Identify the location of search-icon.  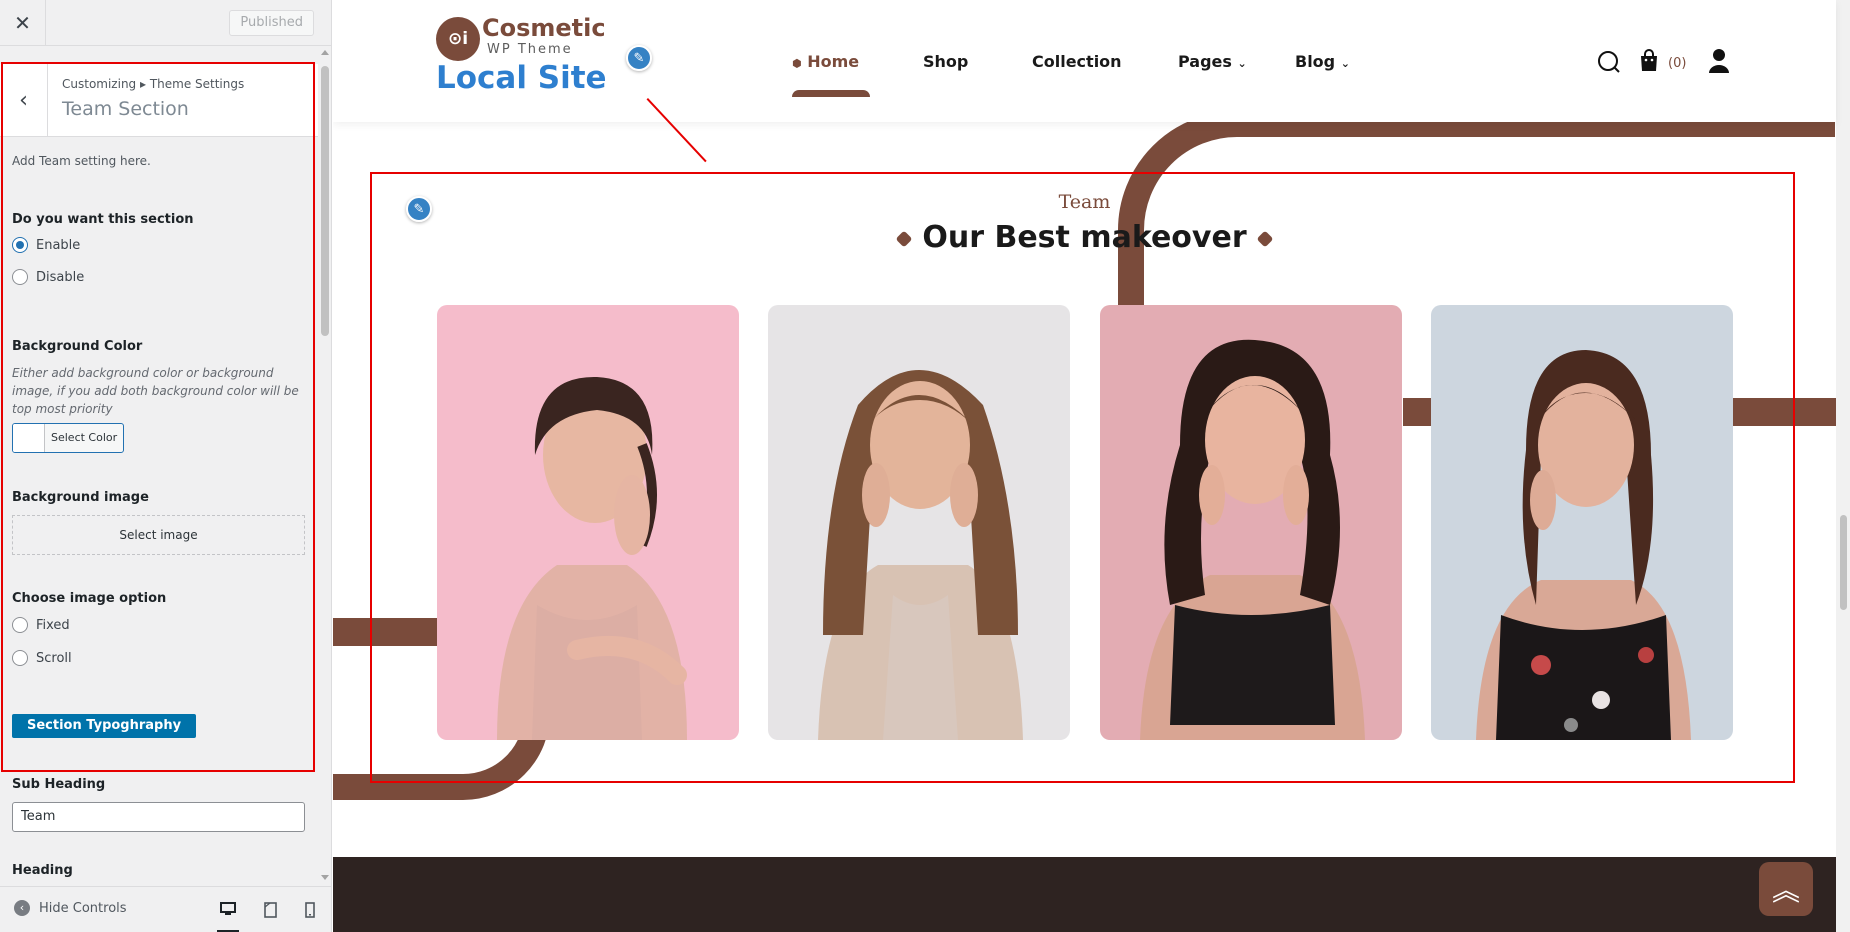
(1609, 64).